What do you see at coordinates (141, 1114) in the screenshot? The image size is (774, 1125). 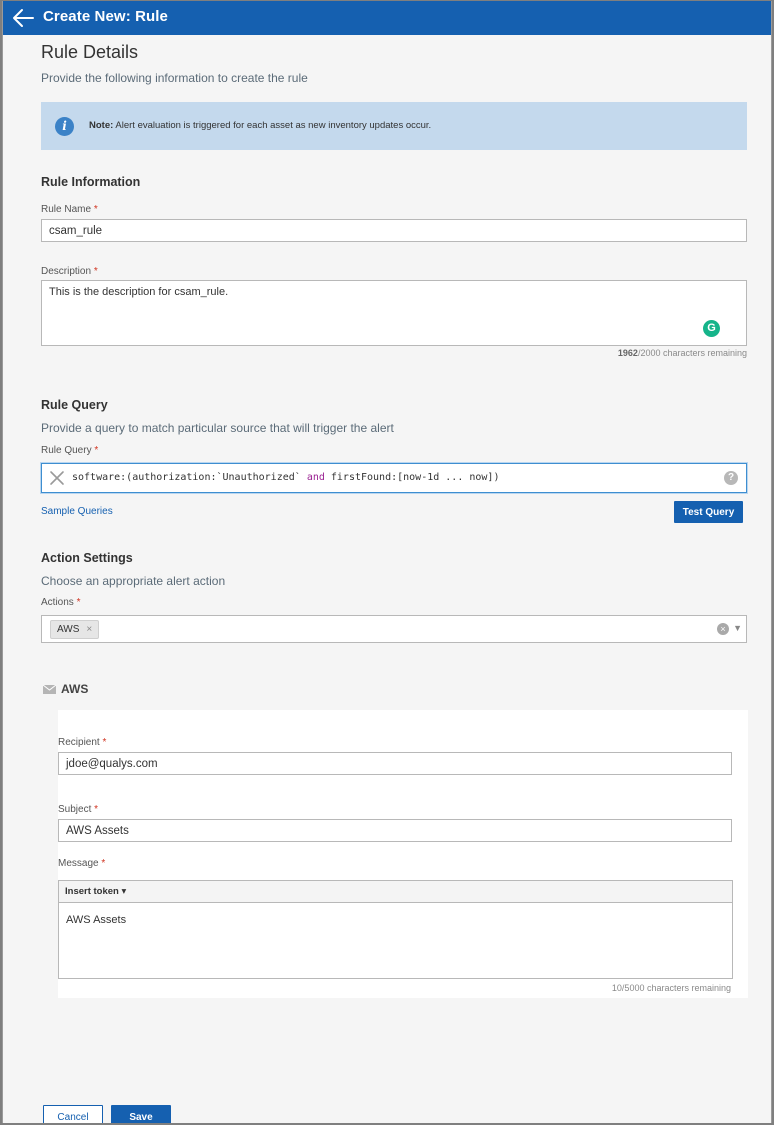 I see `save-button: Save` at bounding box center [141, 1114].